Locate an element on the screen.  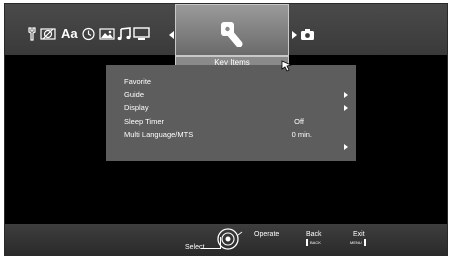
menu-item-favorite: Favorite is located at coordinates (137, 82).